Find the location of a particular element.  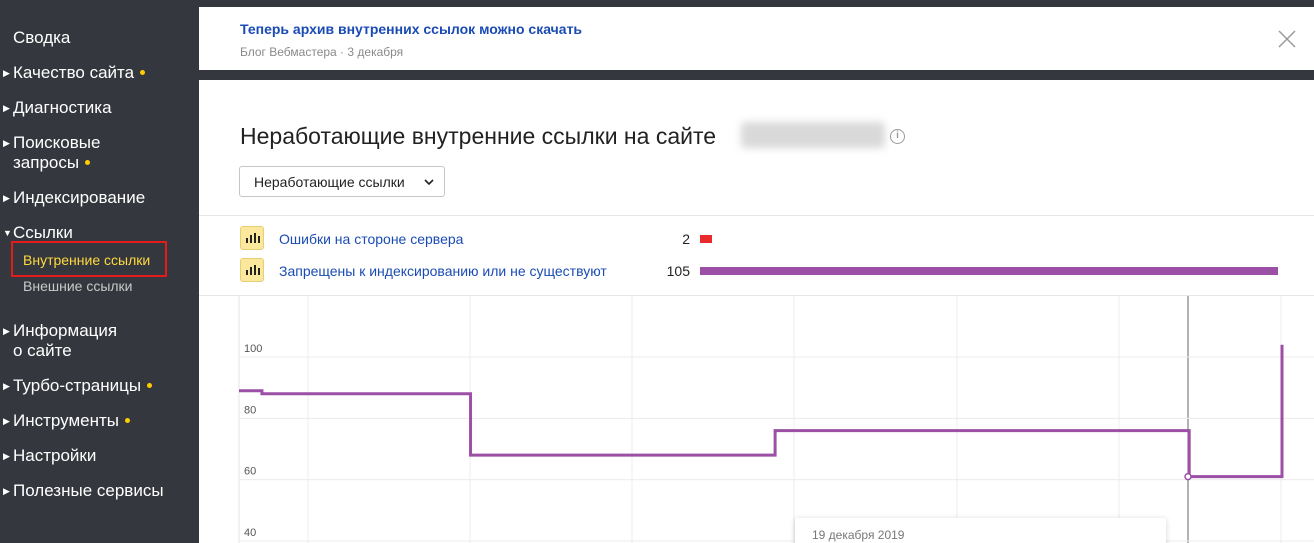

y-tick-label: 40 is located at coordinates (250, 533).